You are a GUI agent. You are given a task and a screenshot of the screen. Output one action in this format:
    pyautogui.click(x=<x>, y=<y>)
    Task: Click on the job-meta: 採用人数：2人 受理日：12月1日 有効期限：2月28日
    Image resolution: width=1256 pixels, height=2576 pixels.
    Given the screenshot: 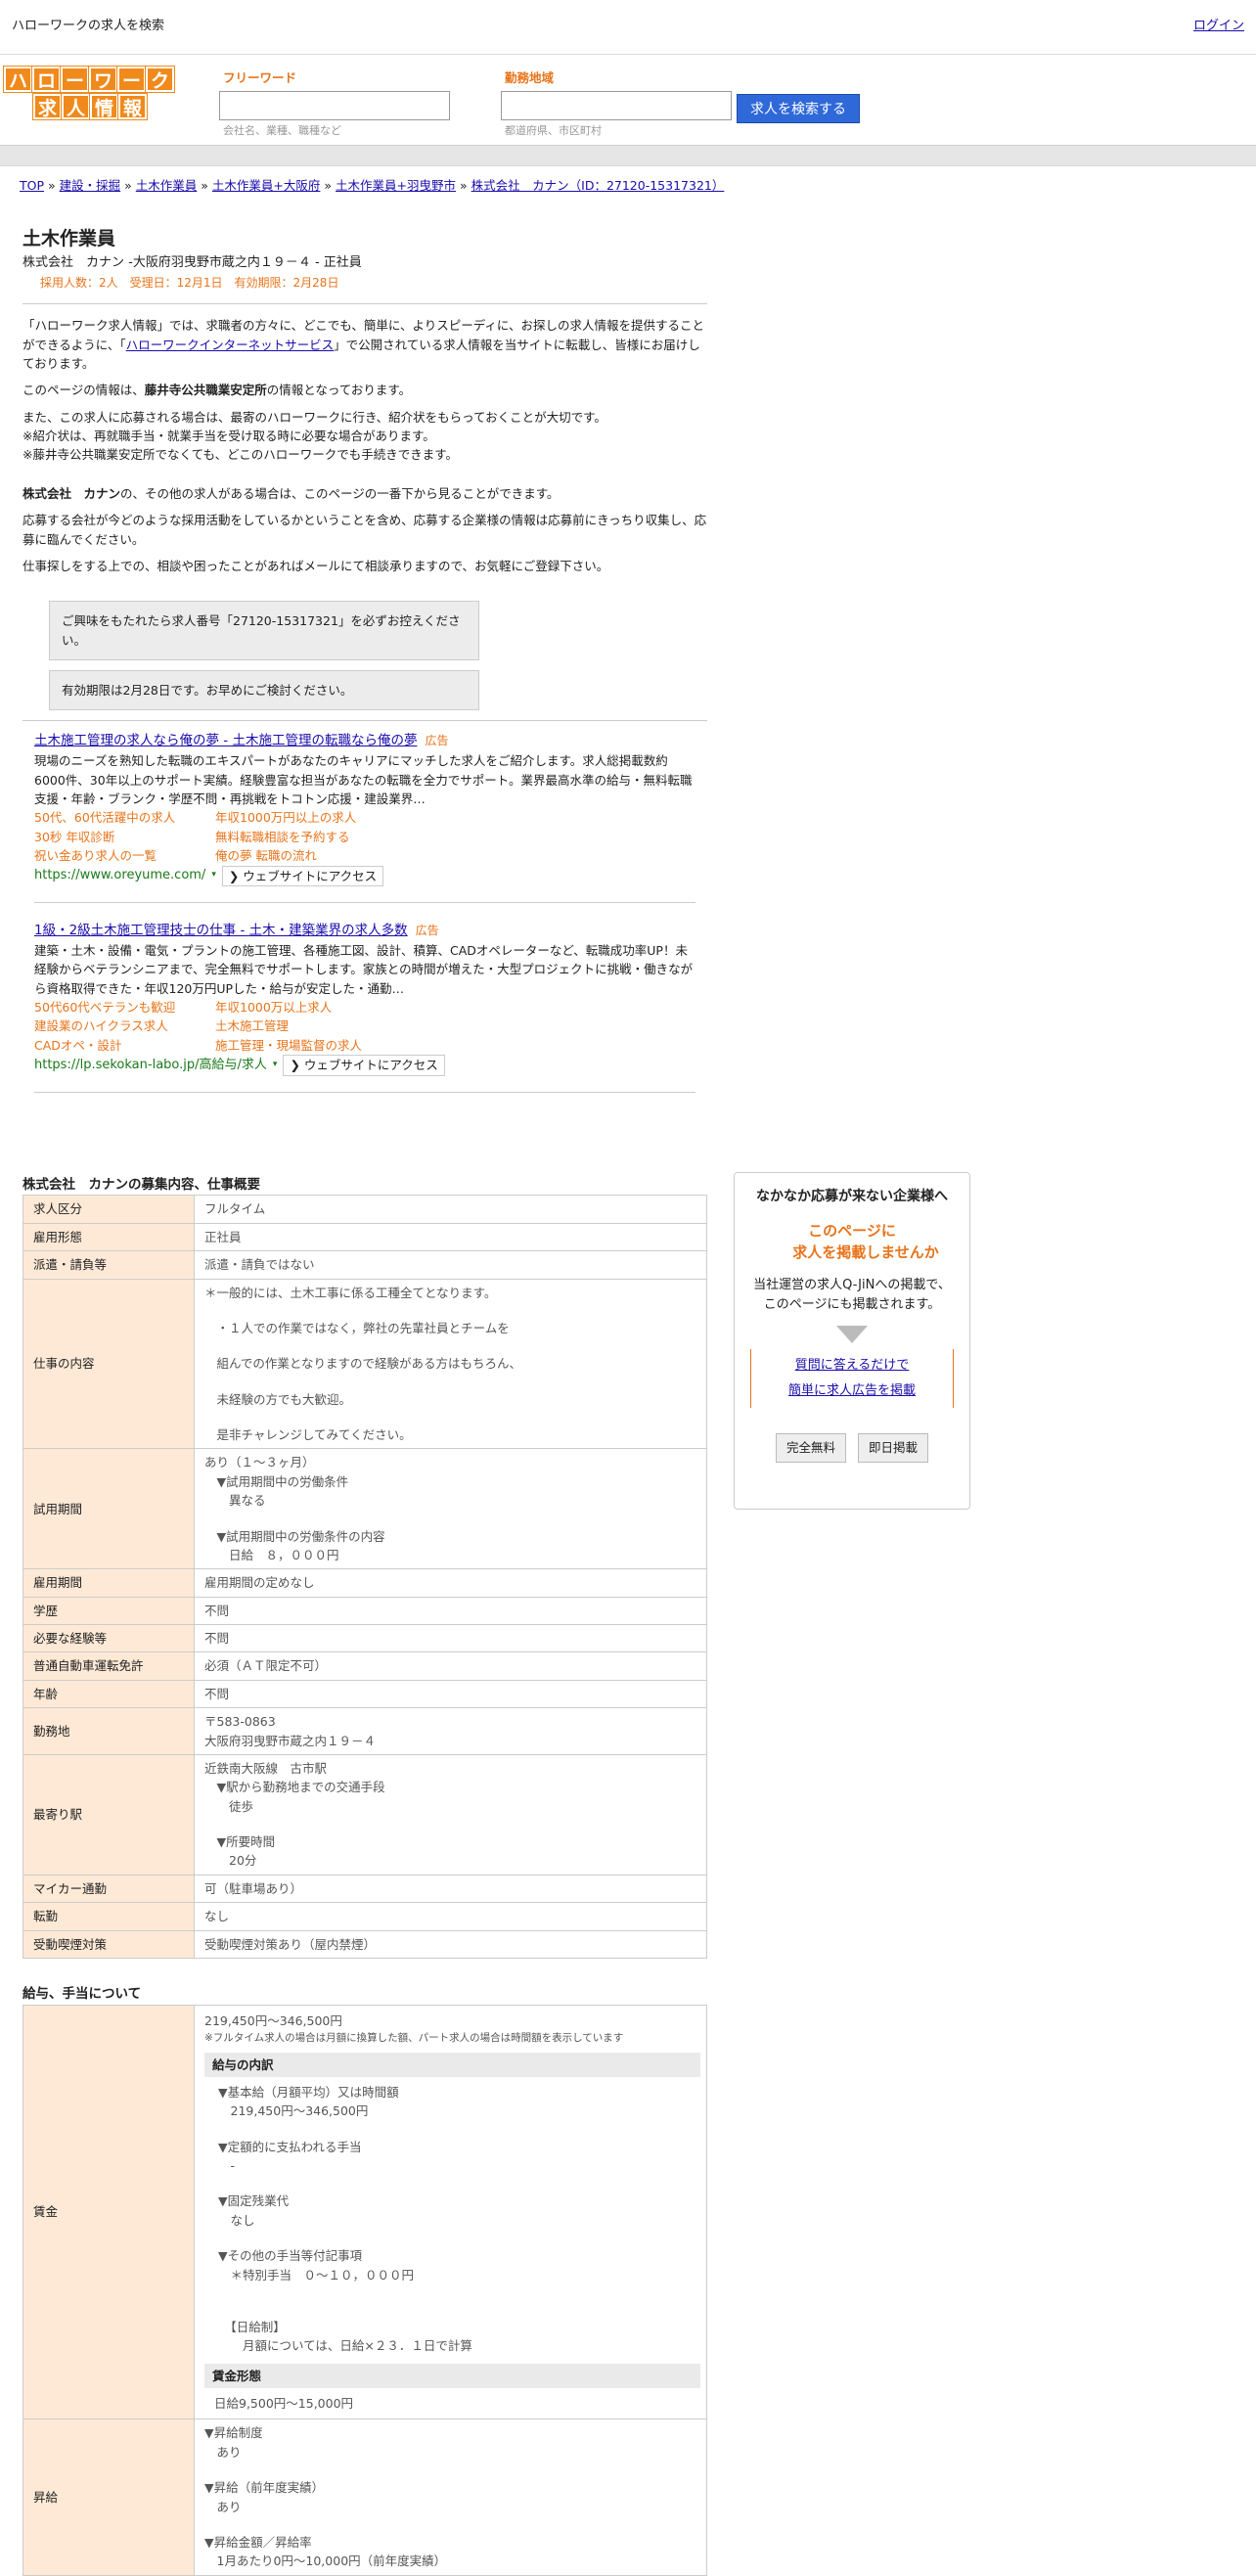 What is the action you would take?
    pyautogui.click(x=189, y=282)
    